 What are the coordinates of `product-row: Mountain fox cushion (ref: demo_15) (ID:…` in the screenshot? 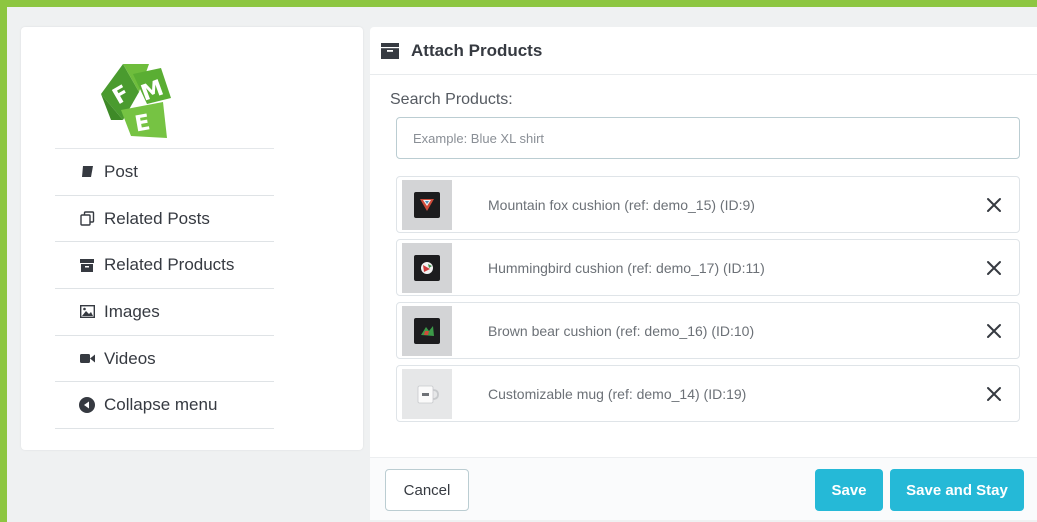 It's located at (708, 204).